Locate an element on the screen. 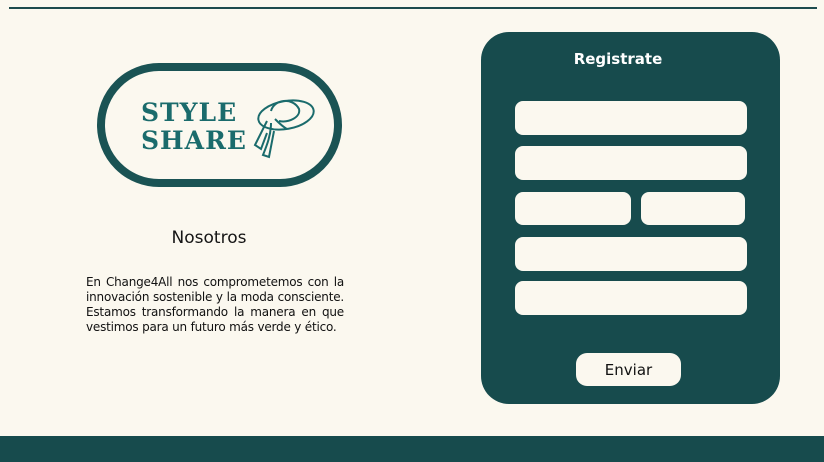  logo-line-1: STYLE is located at coordinates (189, 112).